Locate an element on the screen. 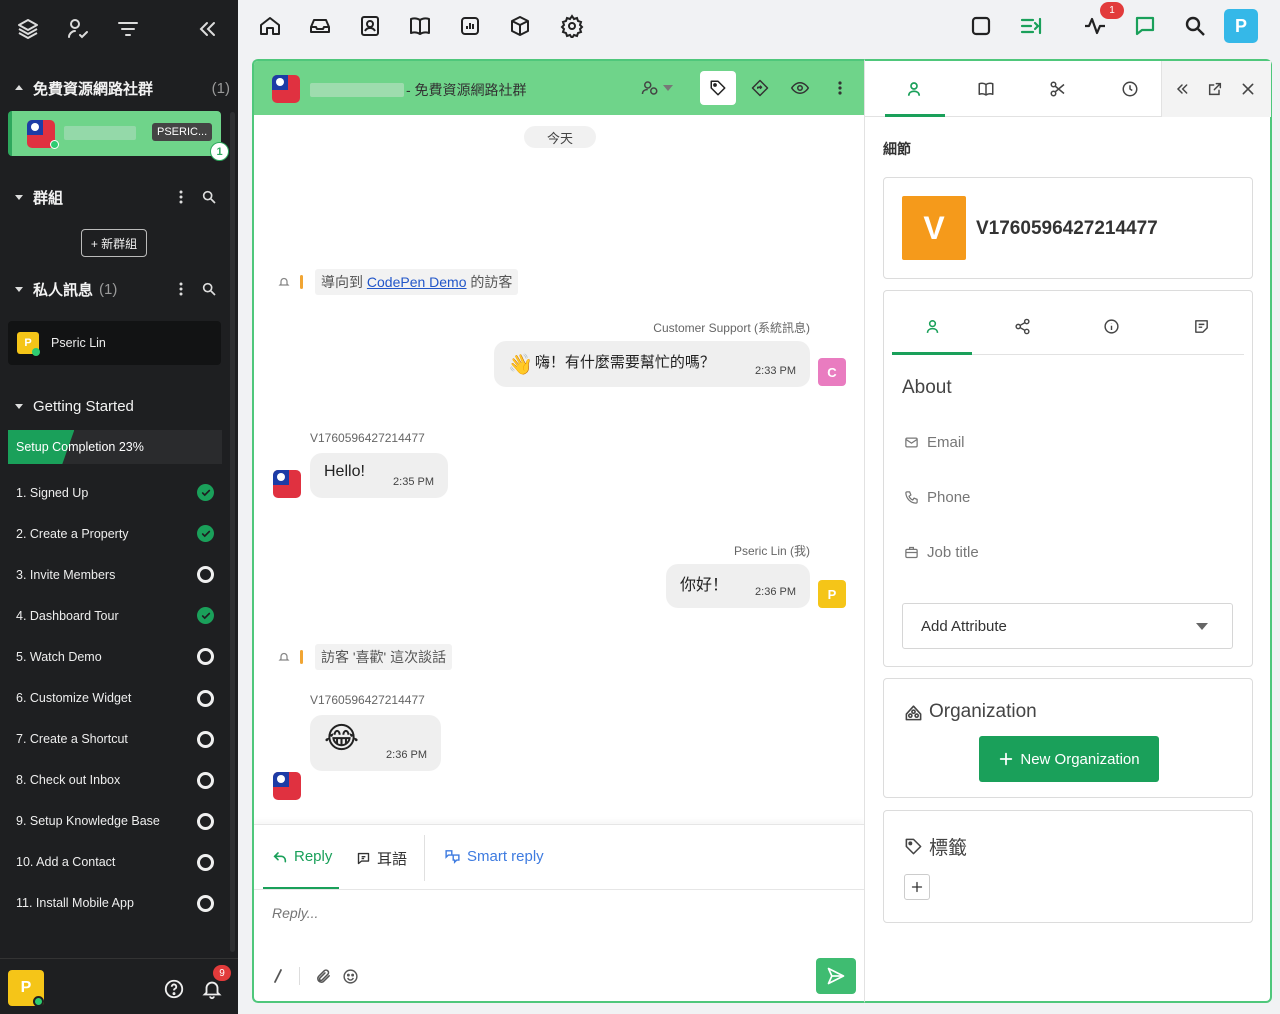 The image size is (1280, 1014). email-field: Email is located at coordinates (934, 442).